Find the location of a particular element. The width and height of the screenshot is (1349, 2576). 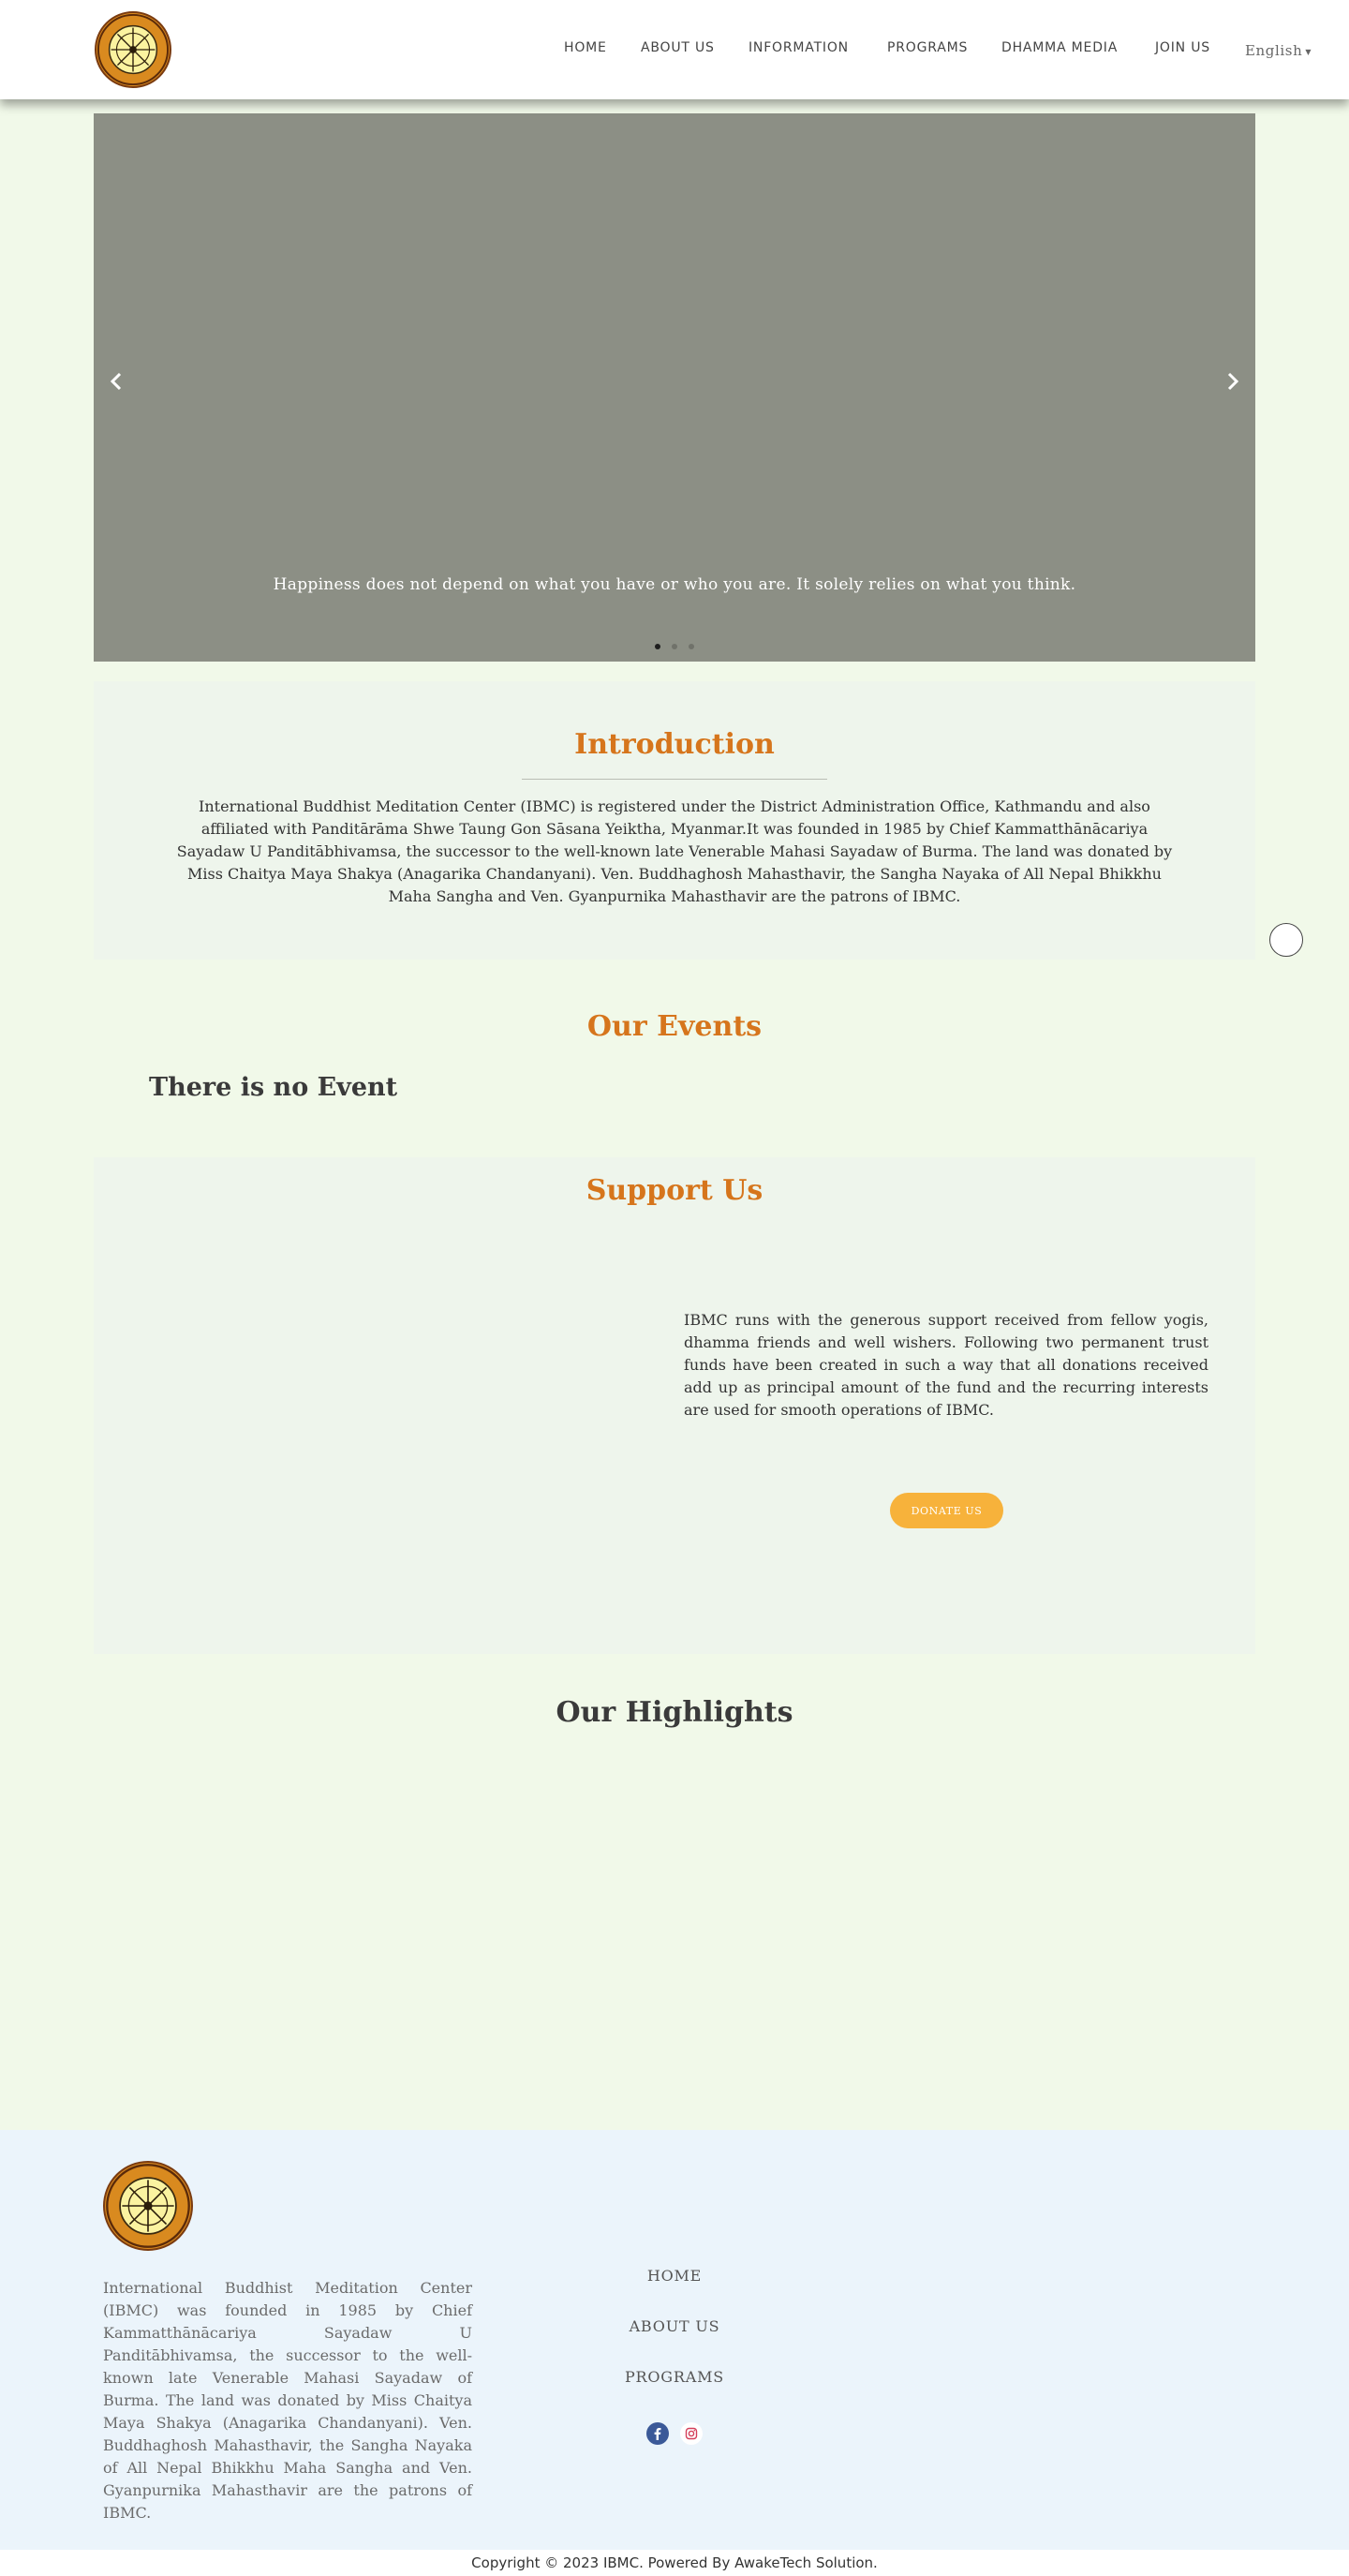

footer-logo is located at coordinates (148, 2206).